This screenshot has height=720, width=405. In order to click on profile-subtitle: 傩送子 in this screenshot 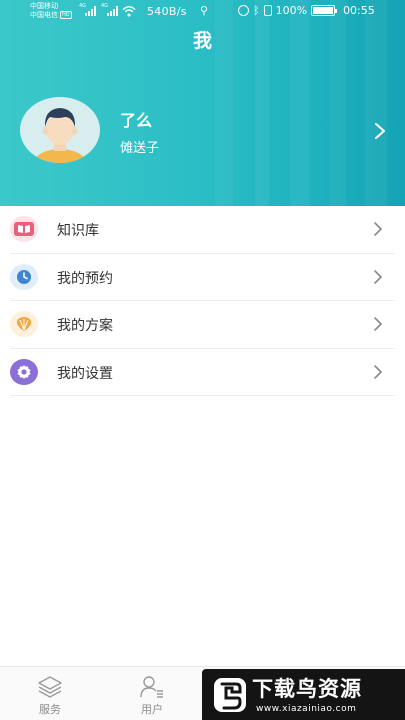, I will do `click(140, 148)`.